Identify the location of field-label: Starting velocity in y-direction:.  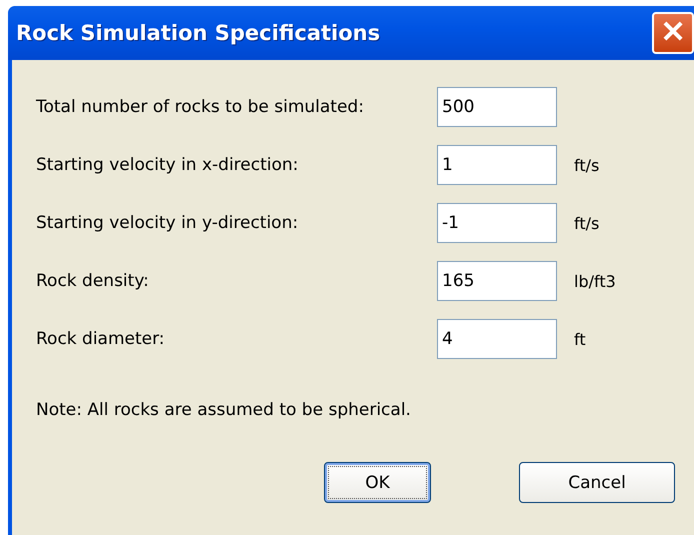
(168, 223).